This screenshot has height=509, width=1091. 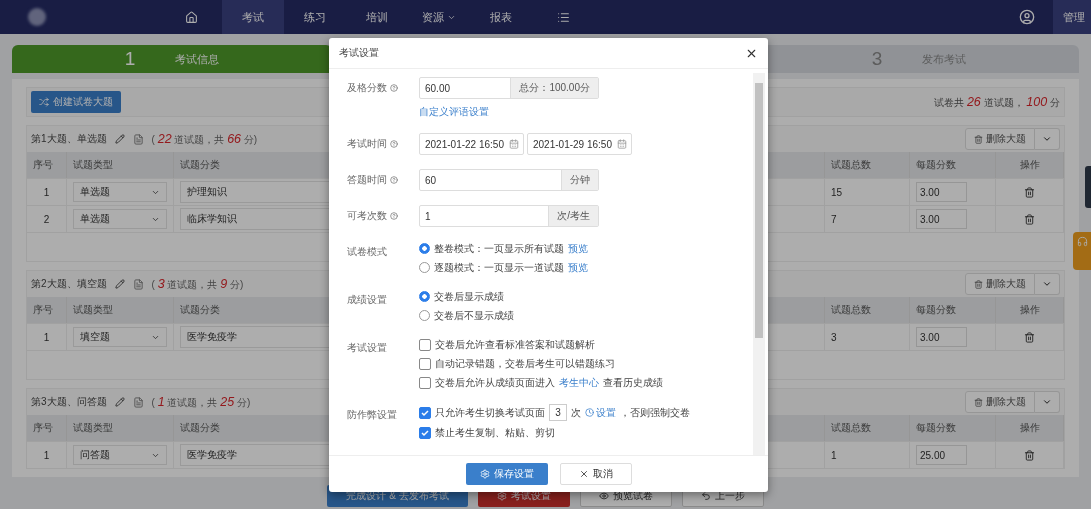 I want to click on date-field: 2021-01-29 16:50, so click(x=579, y=144).